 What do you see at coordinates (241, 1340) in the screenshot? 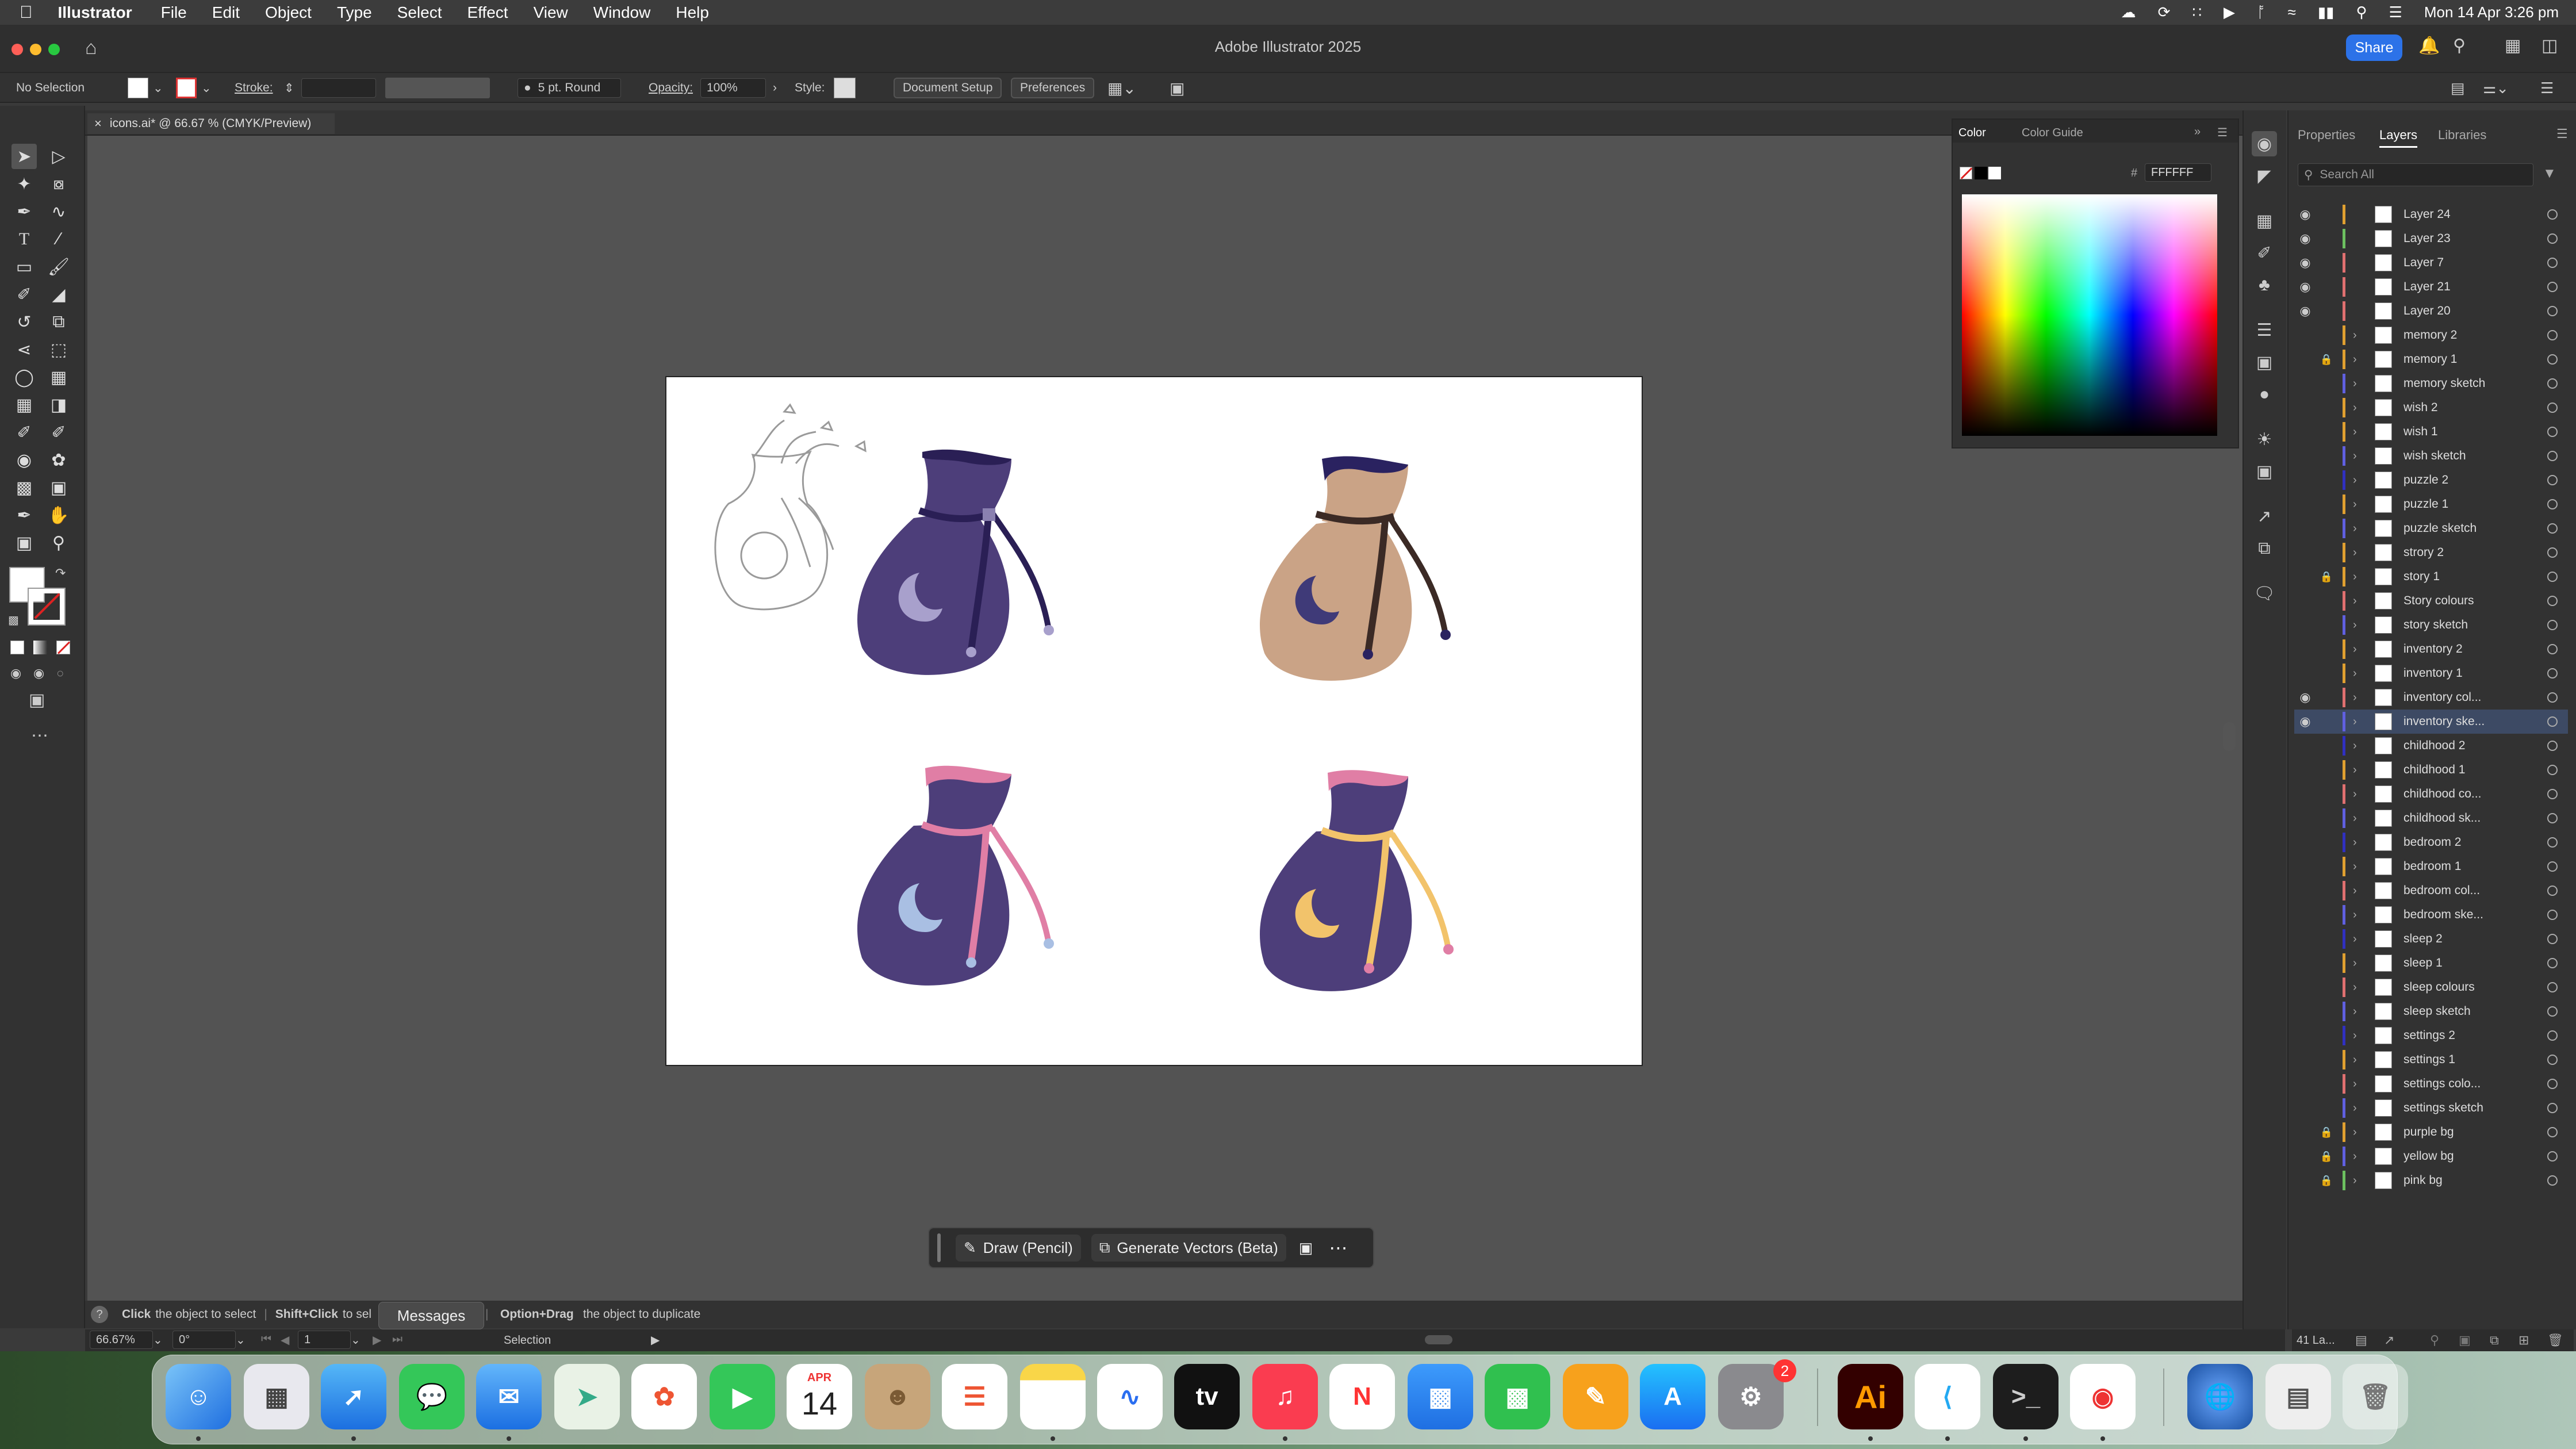
I see `chevron-down-icon: ⌄` at bounding box center [241, 1340].